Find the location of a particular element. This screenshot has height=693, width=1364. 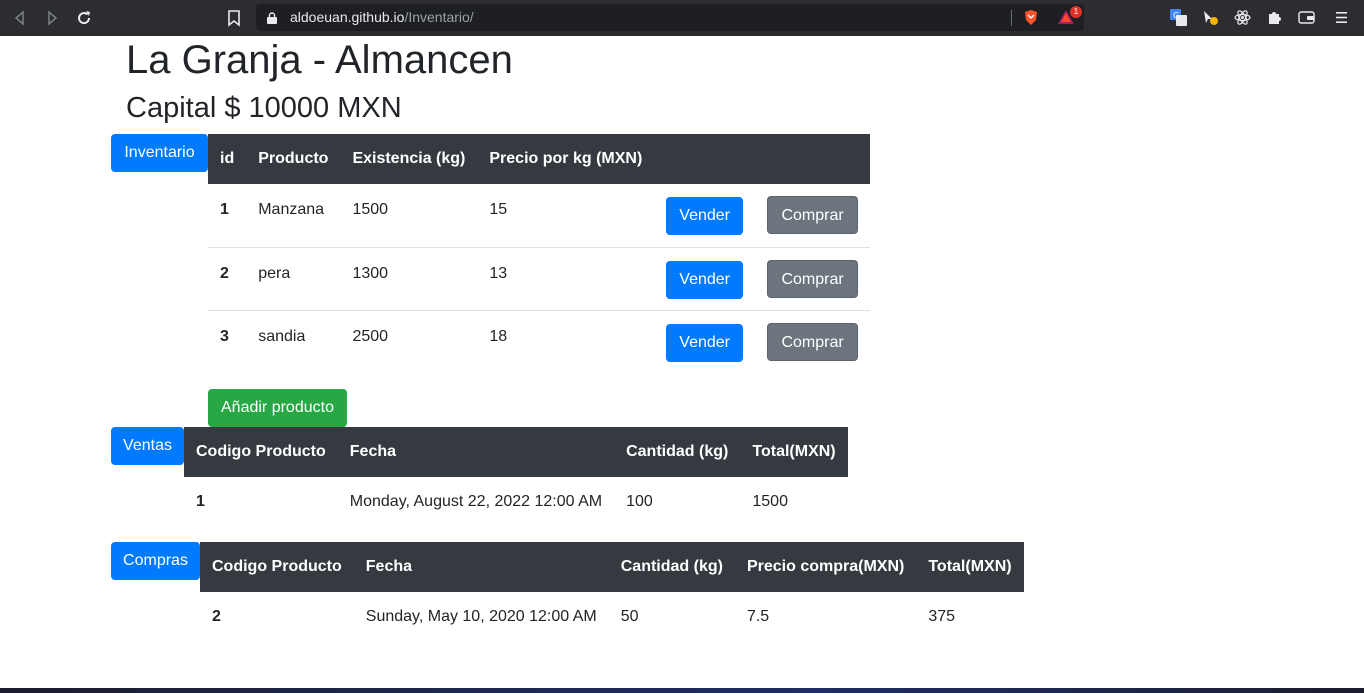

rewards-badge: 1 is located at coordinates (1076, 12).